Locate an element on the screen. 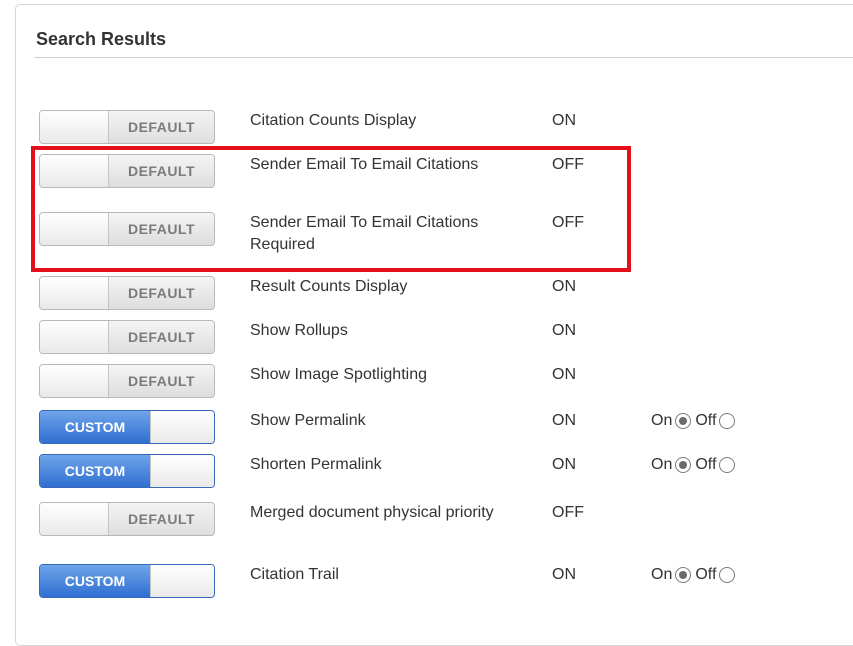  setting-row: DEFAULT Show Image Spotlighting ON is located at coordinates (426, 384).